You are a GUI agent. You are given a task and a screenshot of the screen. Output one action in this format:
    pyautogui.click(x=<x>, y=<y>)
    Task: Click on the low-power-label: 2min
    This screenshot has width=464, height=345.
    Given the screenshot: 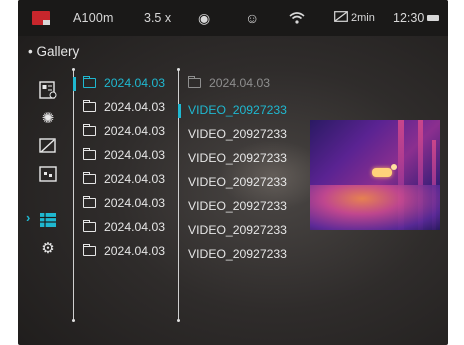 What is the action you would take?
    pyautogui.click(x=363, y=18)
    